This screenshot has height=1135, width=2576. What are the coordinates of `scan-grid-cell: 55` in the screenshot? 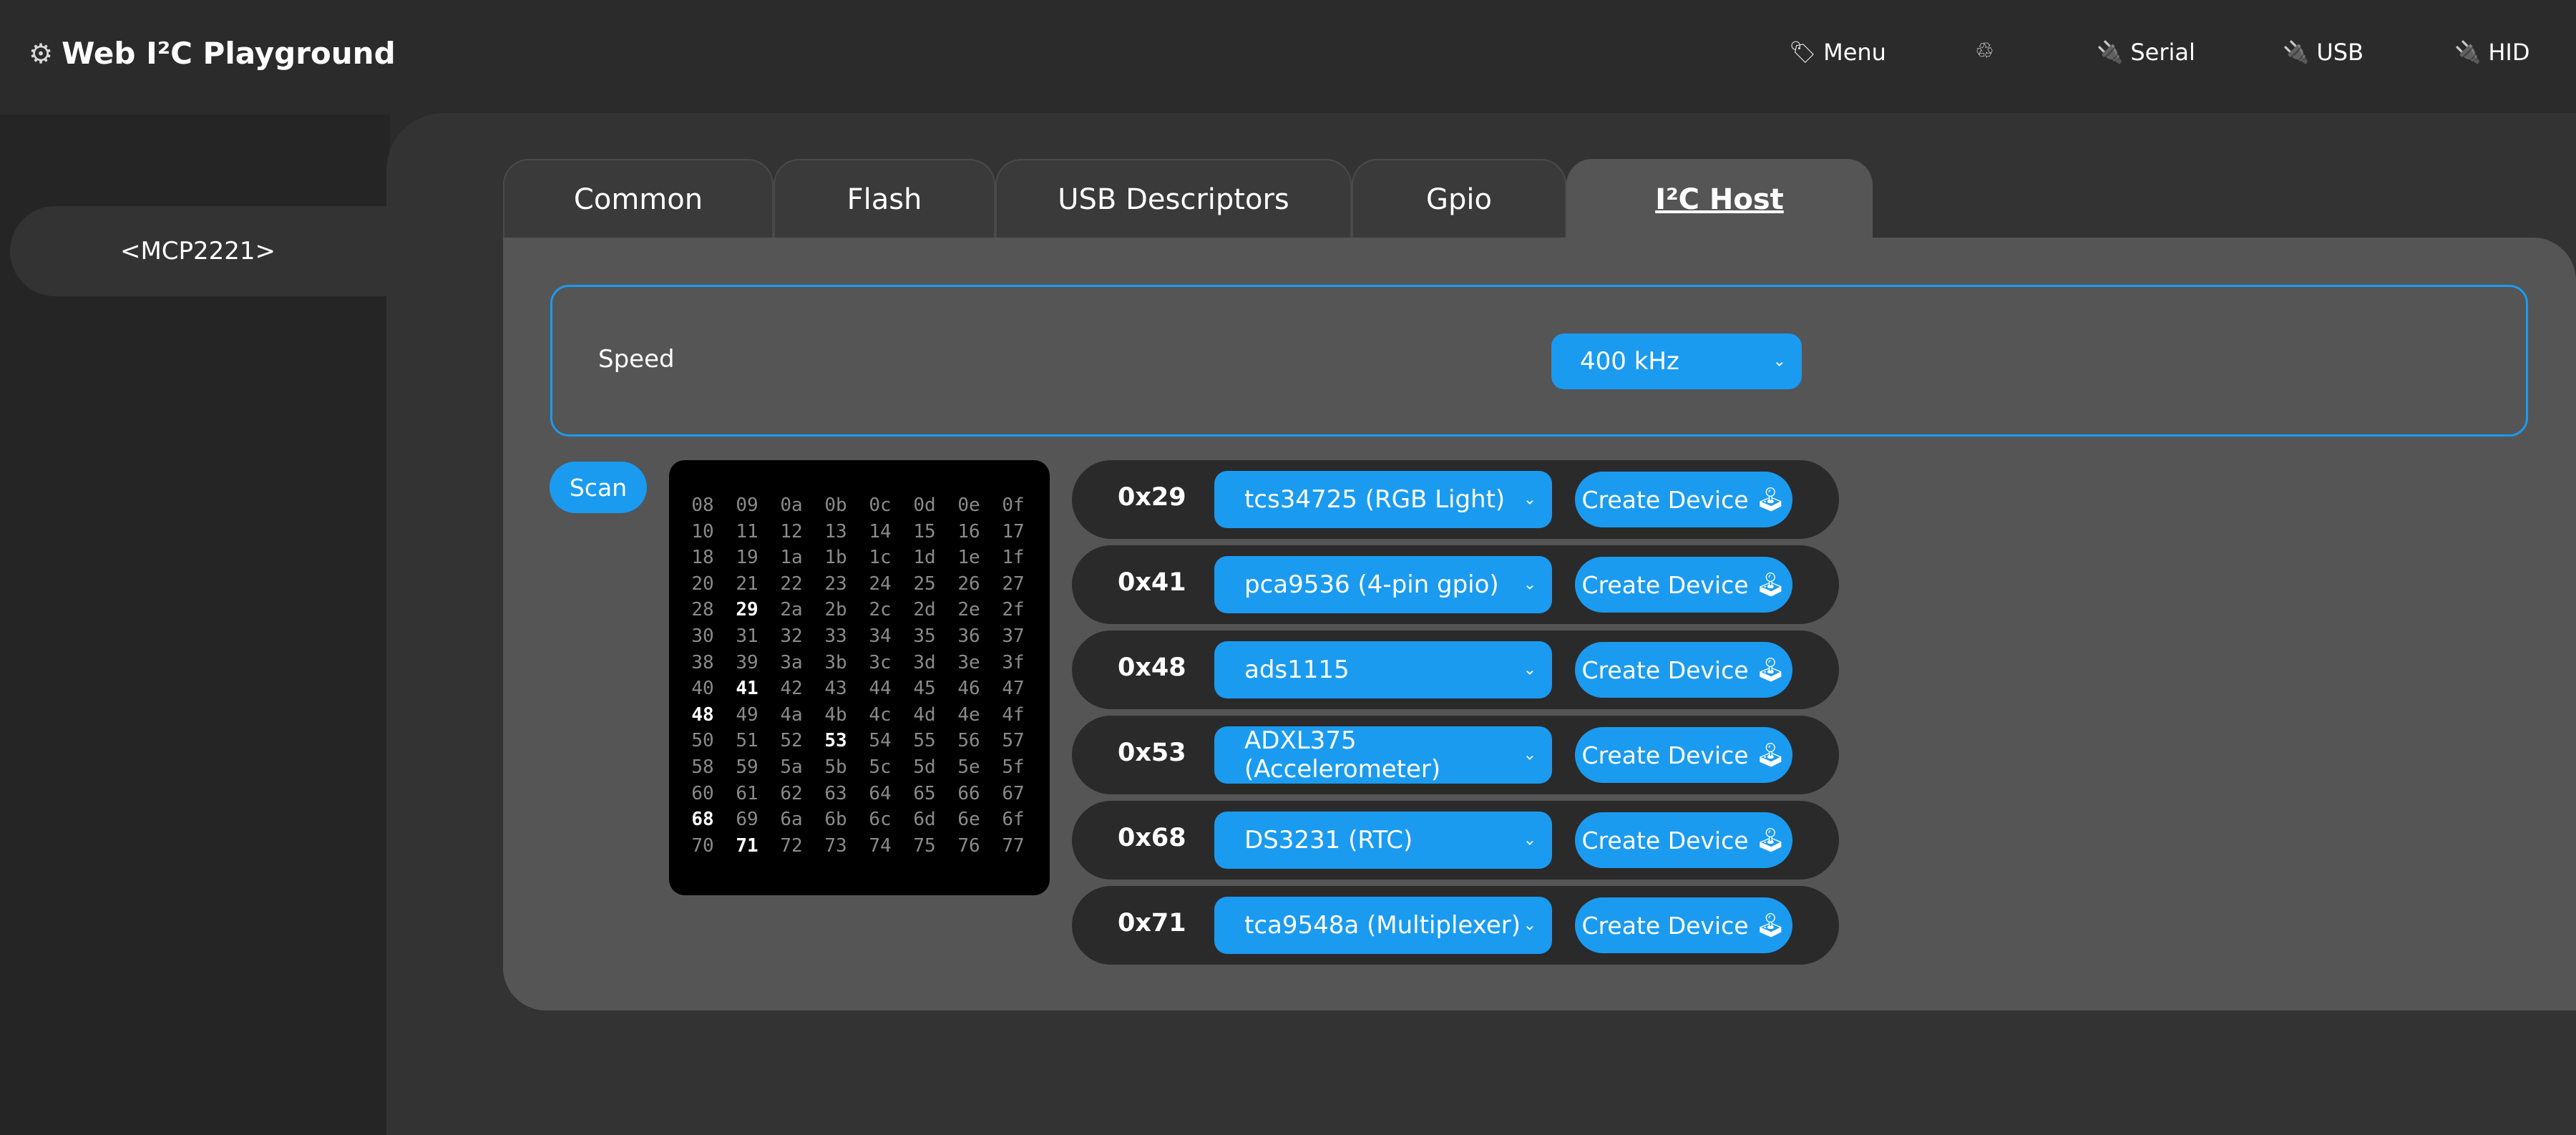 It's located at (924, 741).